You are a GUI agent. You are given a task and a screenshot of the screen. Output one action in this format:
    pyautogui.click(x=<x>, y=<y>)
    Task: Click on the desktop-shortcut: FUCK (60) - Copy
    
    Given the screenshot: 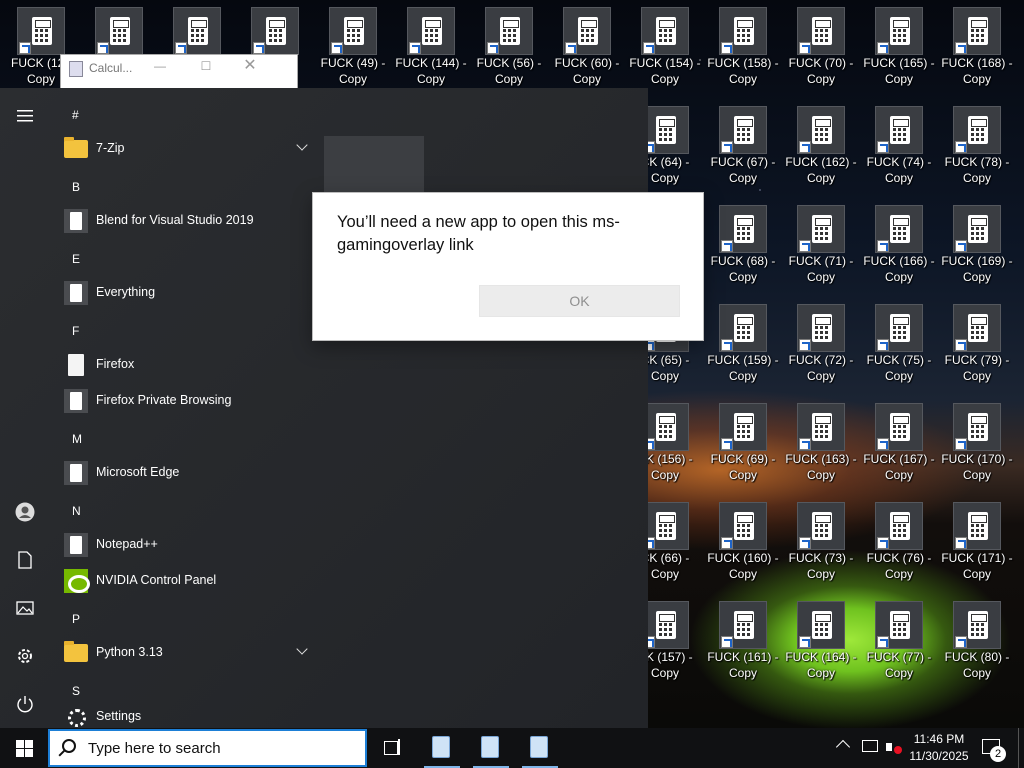 What is the action you would take?
    pyautogui.click(x=587, y=51)
    